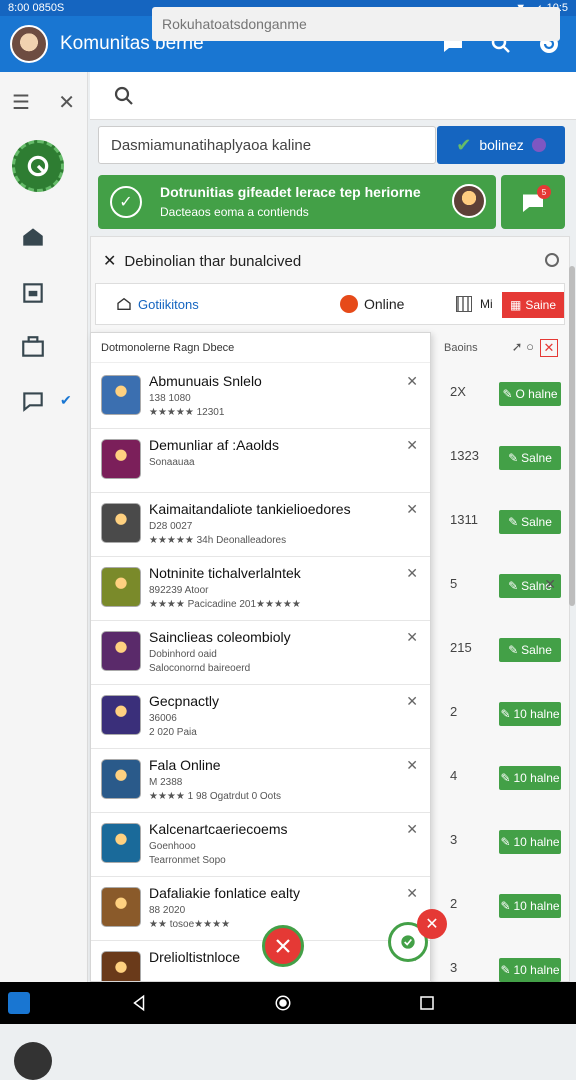 The width and height of the screenshot is (576, 1080). Describe the element at coordinates (190, 924) in the screenshot. I see `game-rating: ★★ tosoe★★★★` at that location.